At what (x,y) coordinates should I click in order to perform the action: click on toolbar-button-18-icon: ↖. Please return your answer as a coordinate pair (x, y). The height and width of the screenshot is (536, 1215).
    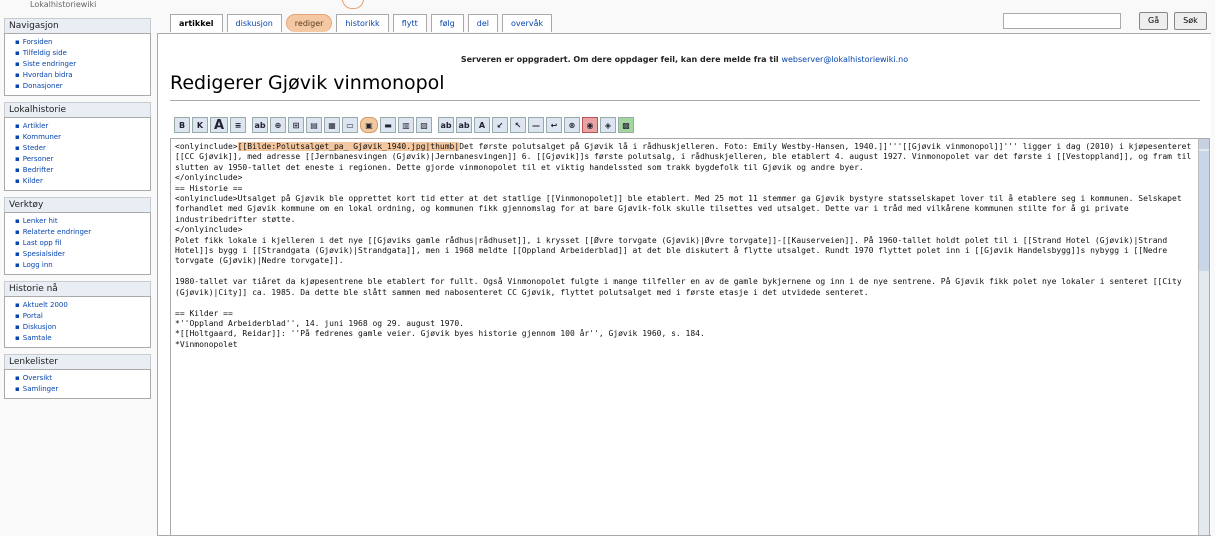
    Looking at the image, I should click on (518, 125).